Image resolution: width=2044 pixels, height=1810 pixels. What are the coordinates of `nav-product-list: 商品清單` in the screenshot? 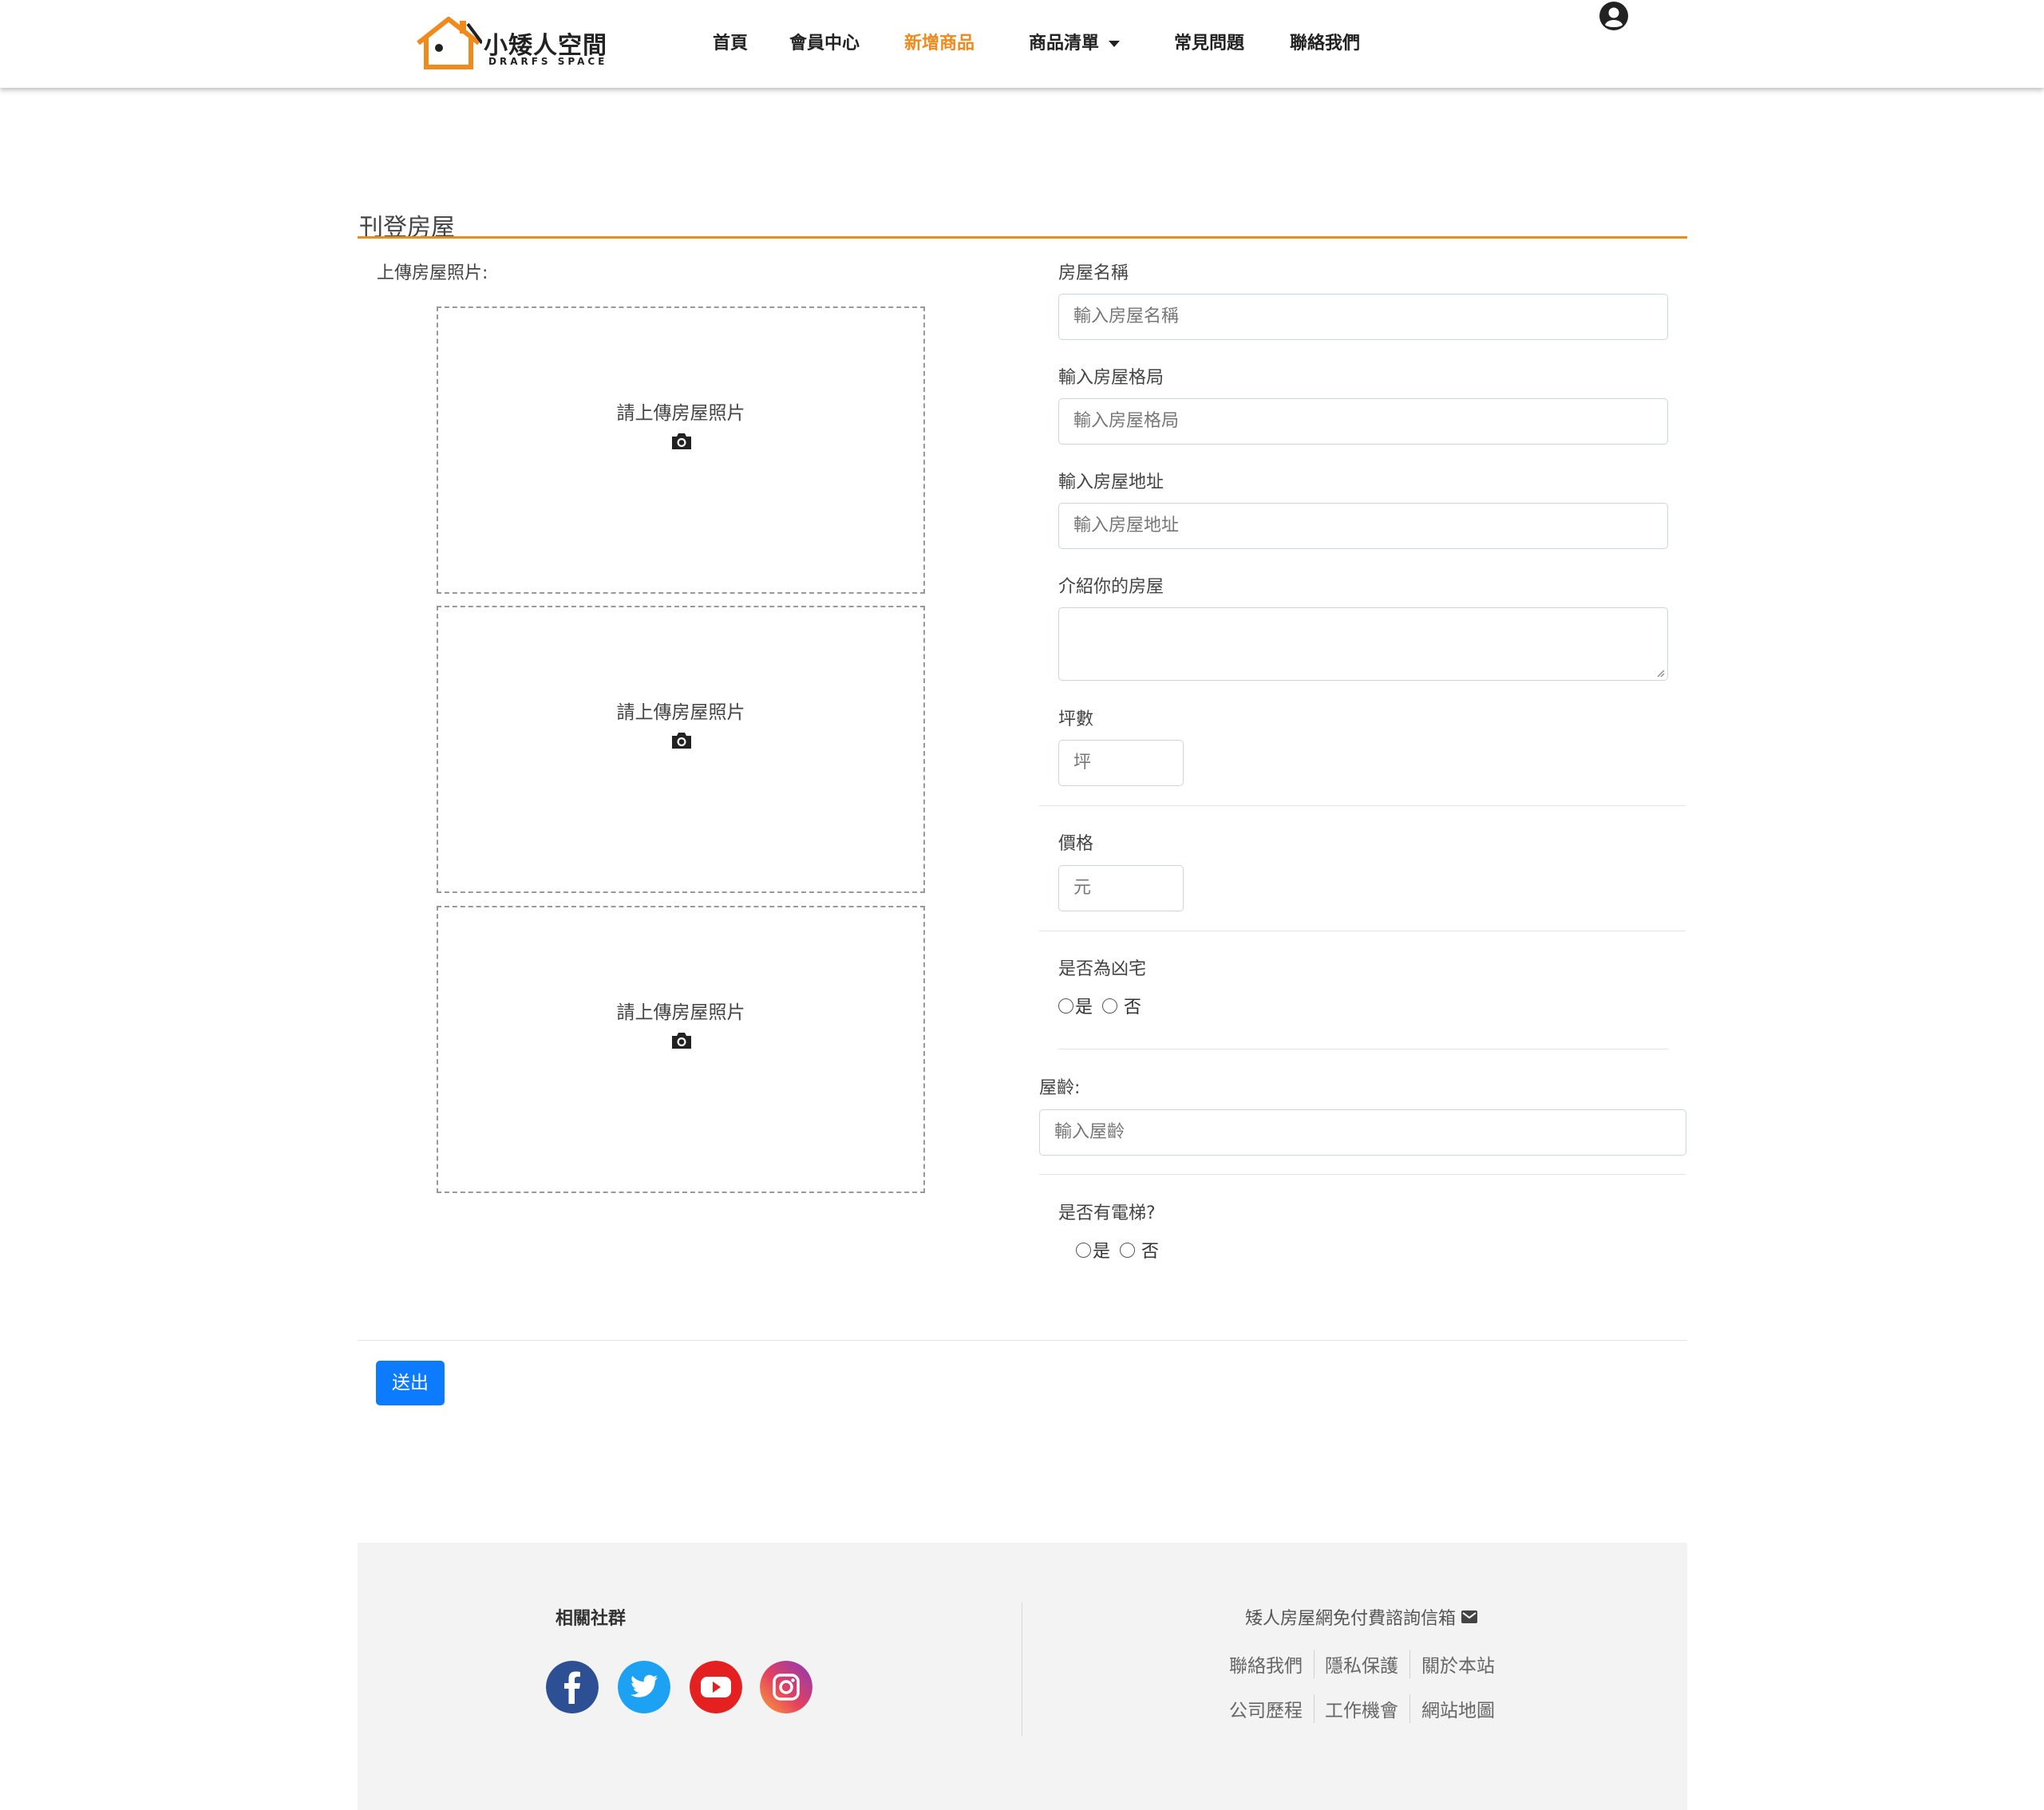 It's located at (1075, 42).